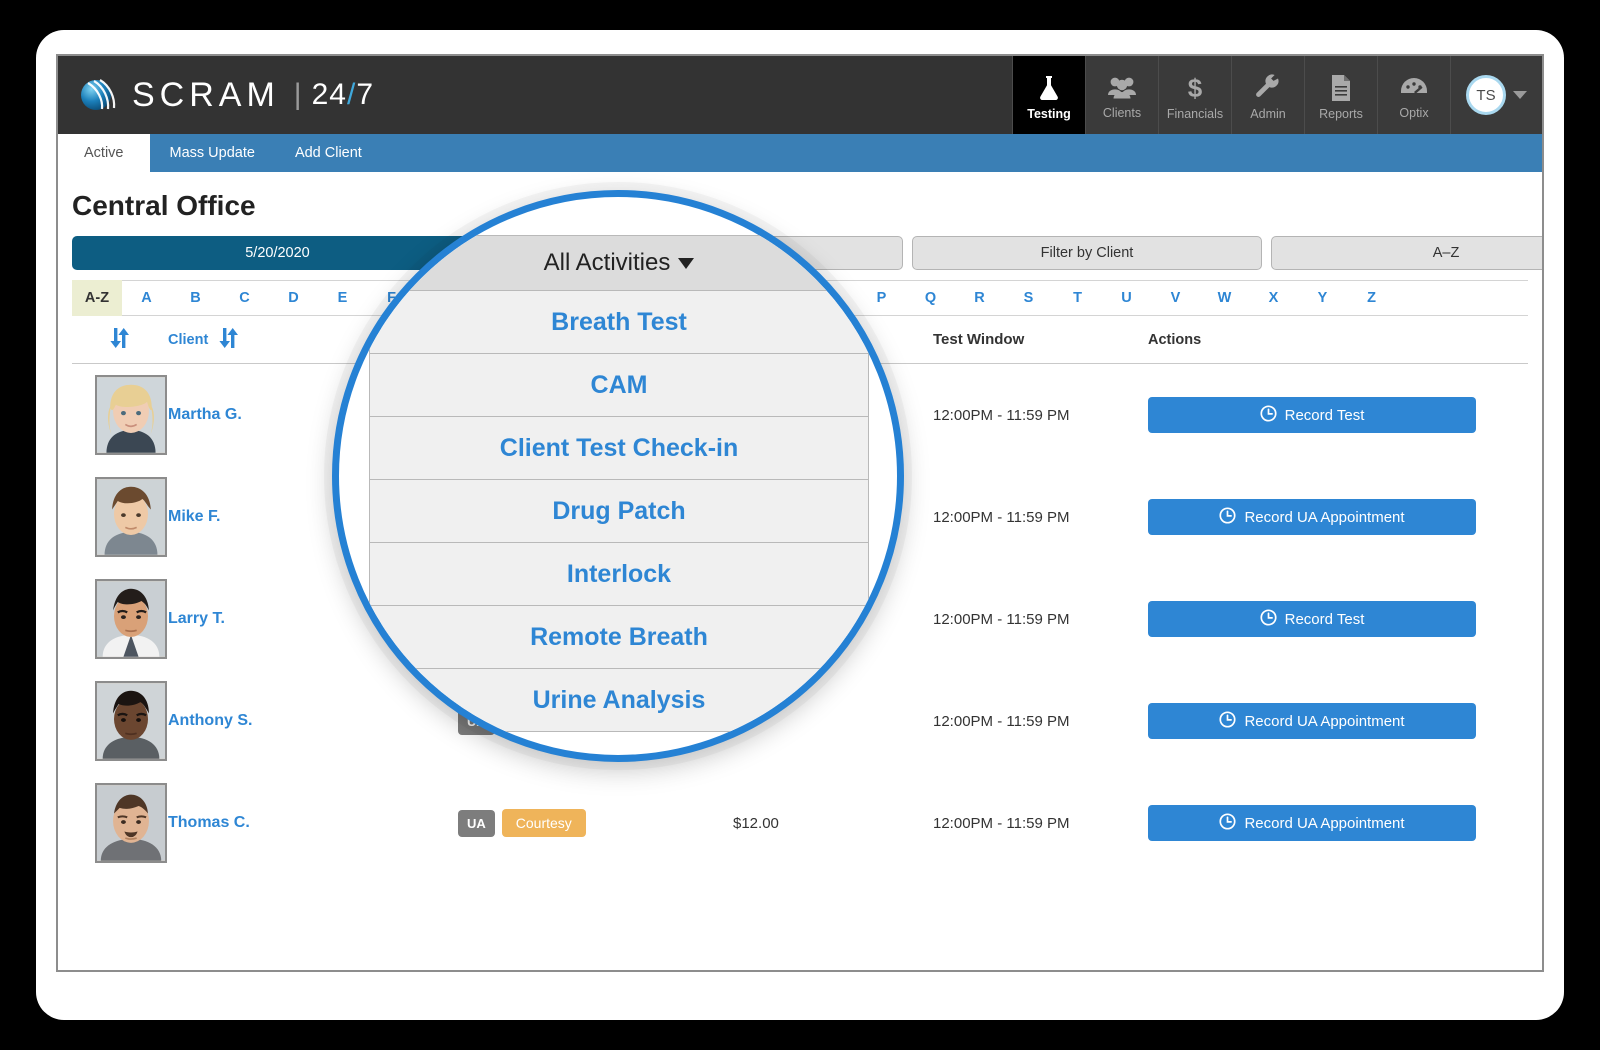 This screenshot has height=1050, width=1600. I want to click on az-sort-label: A–Z, so click(1446, 253).